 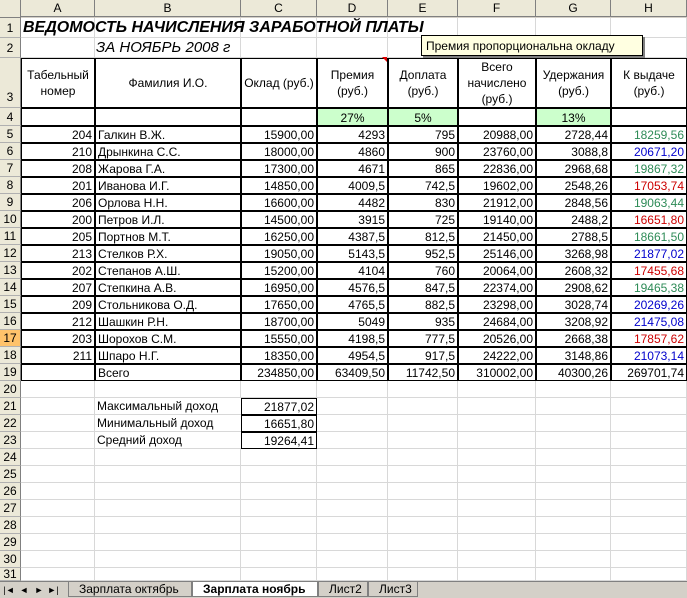 I want to click on cell-extra: 795, so click(x=423, y=134).